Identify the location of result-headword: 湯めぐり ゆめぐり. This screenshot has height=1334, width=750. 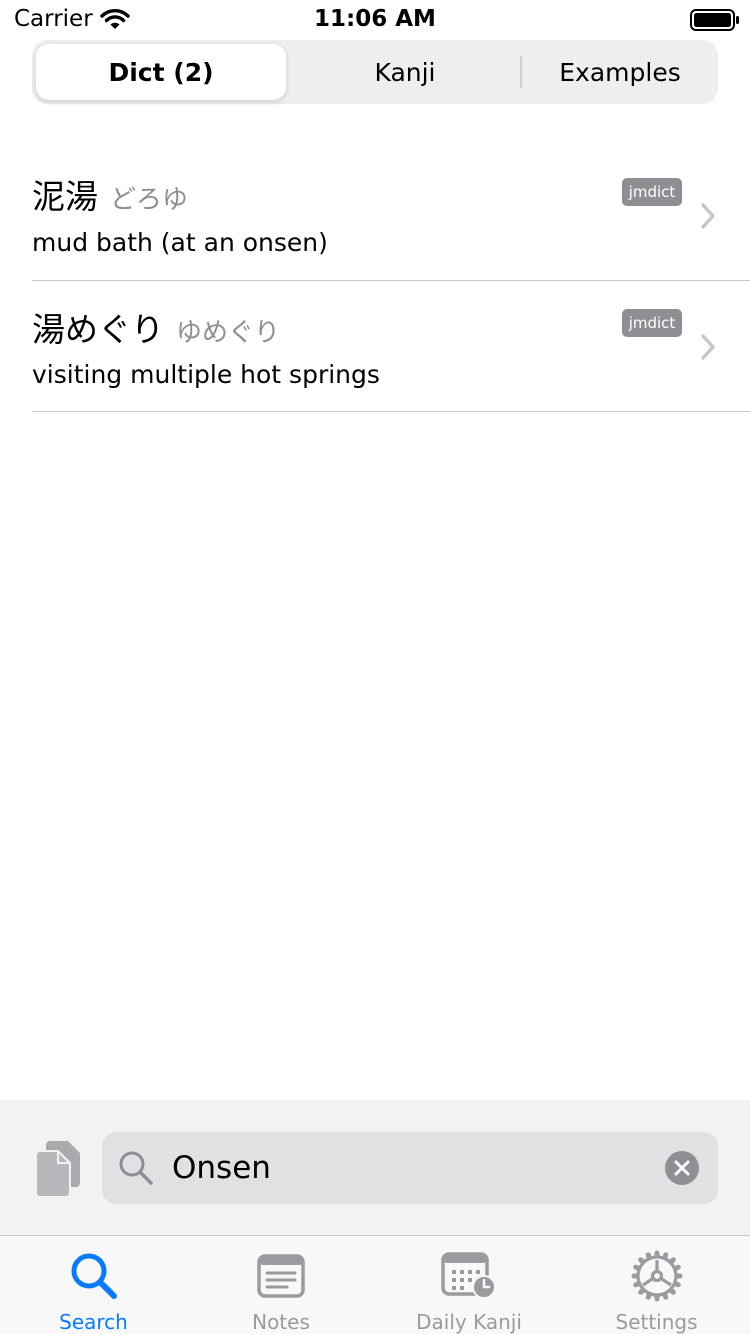
(156, 327).